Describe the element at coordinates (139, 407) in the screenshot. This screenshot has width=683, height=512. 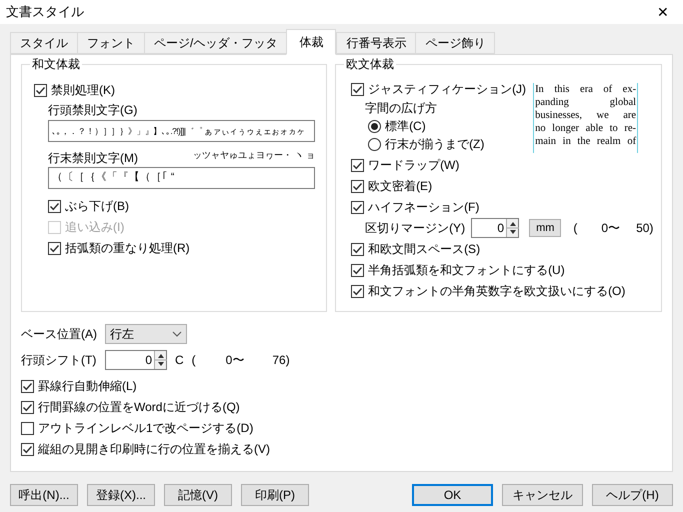
I see `checkbox-label: 行間罫線の位置をWordに近づける(Q)` at that location.